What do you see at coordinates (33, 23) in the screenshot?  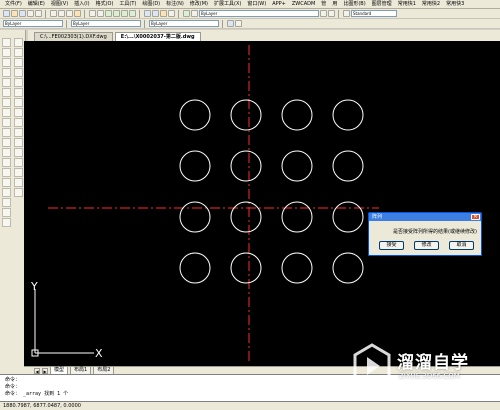 I see `color-combo: ByLayer` at bounding box center [33, 23].